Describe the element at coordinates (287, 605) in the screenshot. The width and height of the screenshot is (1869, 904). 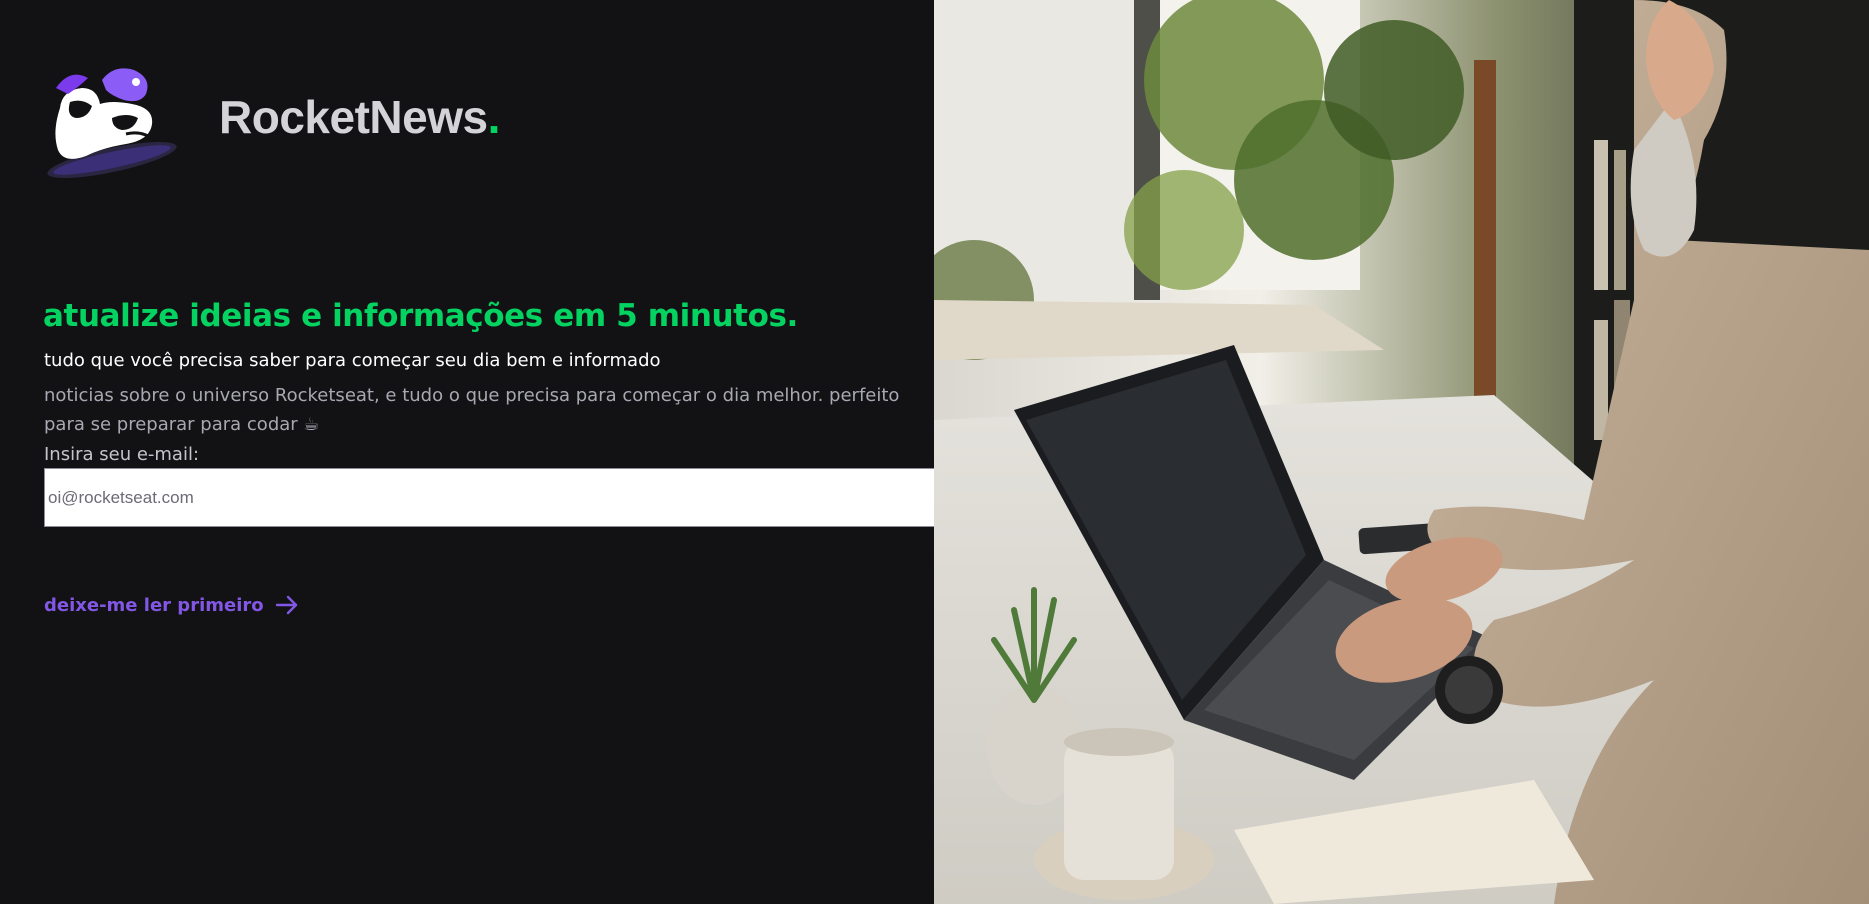
I see `arrow-right-icon` at that location.